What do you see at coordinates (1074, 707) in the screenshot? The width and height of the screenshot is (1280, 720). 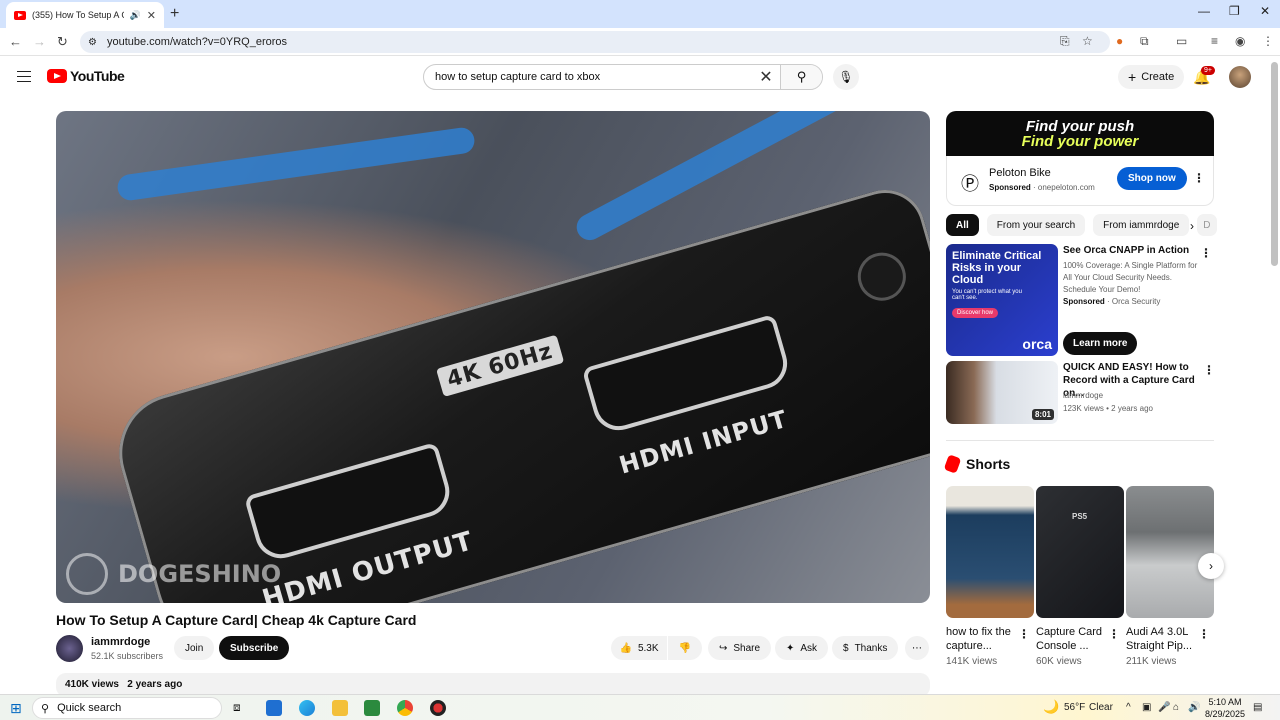 I see `weather-temp: 56°F` at bounding box center [1074, 707].